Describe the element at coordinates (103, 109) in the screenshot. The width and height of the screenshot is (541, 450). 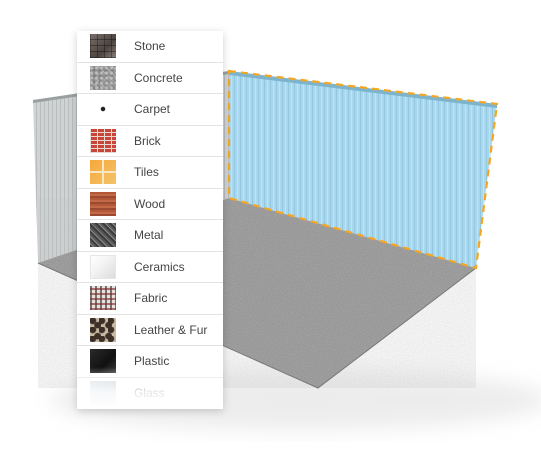
I see `carpet-texture-icon` at that location.